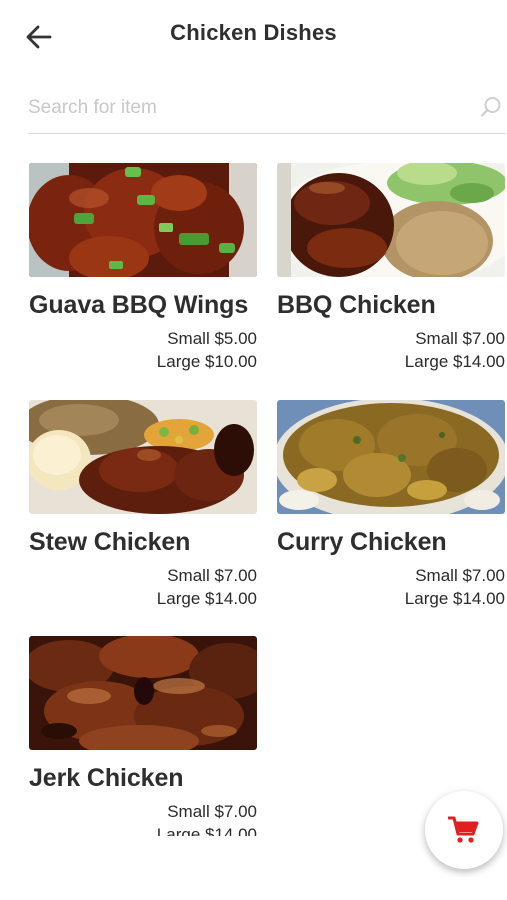 This screenshot has height=900, width=507. What do you see at coordinates (253, 32) in the screenshot?
I see `page-title: Chicken Dishes` at bounding box center [253, 32].